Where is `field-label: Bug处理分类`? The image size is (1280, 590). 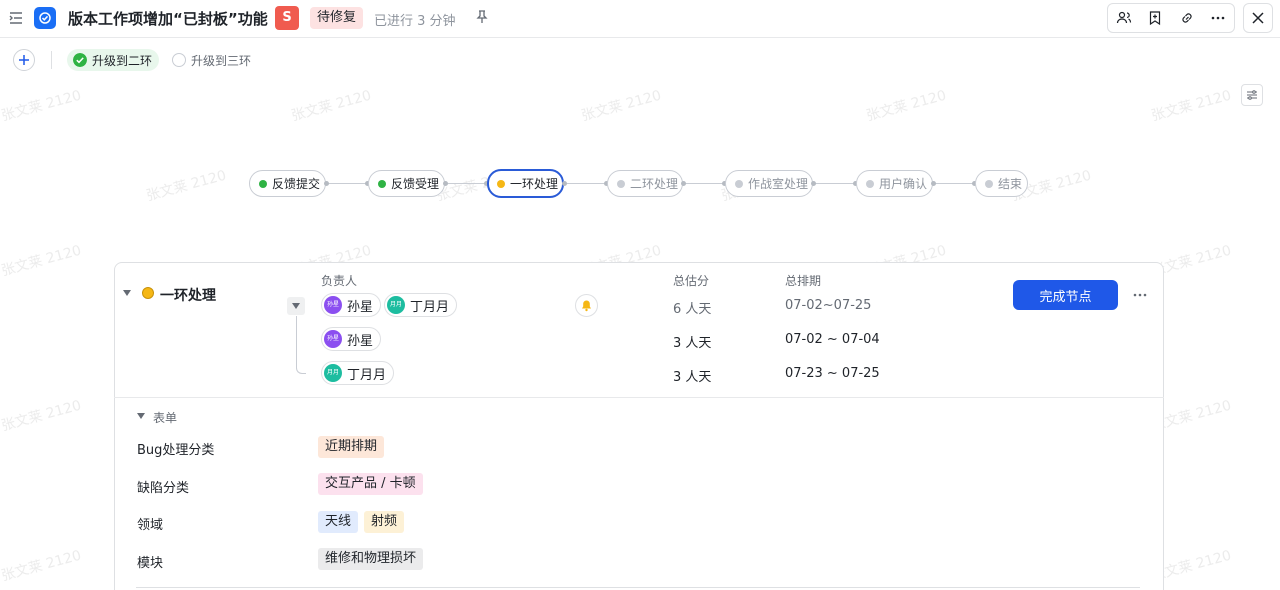 field-label: Bug处理分类 is located at coordinates (176, 450).